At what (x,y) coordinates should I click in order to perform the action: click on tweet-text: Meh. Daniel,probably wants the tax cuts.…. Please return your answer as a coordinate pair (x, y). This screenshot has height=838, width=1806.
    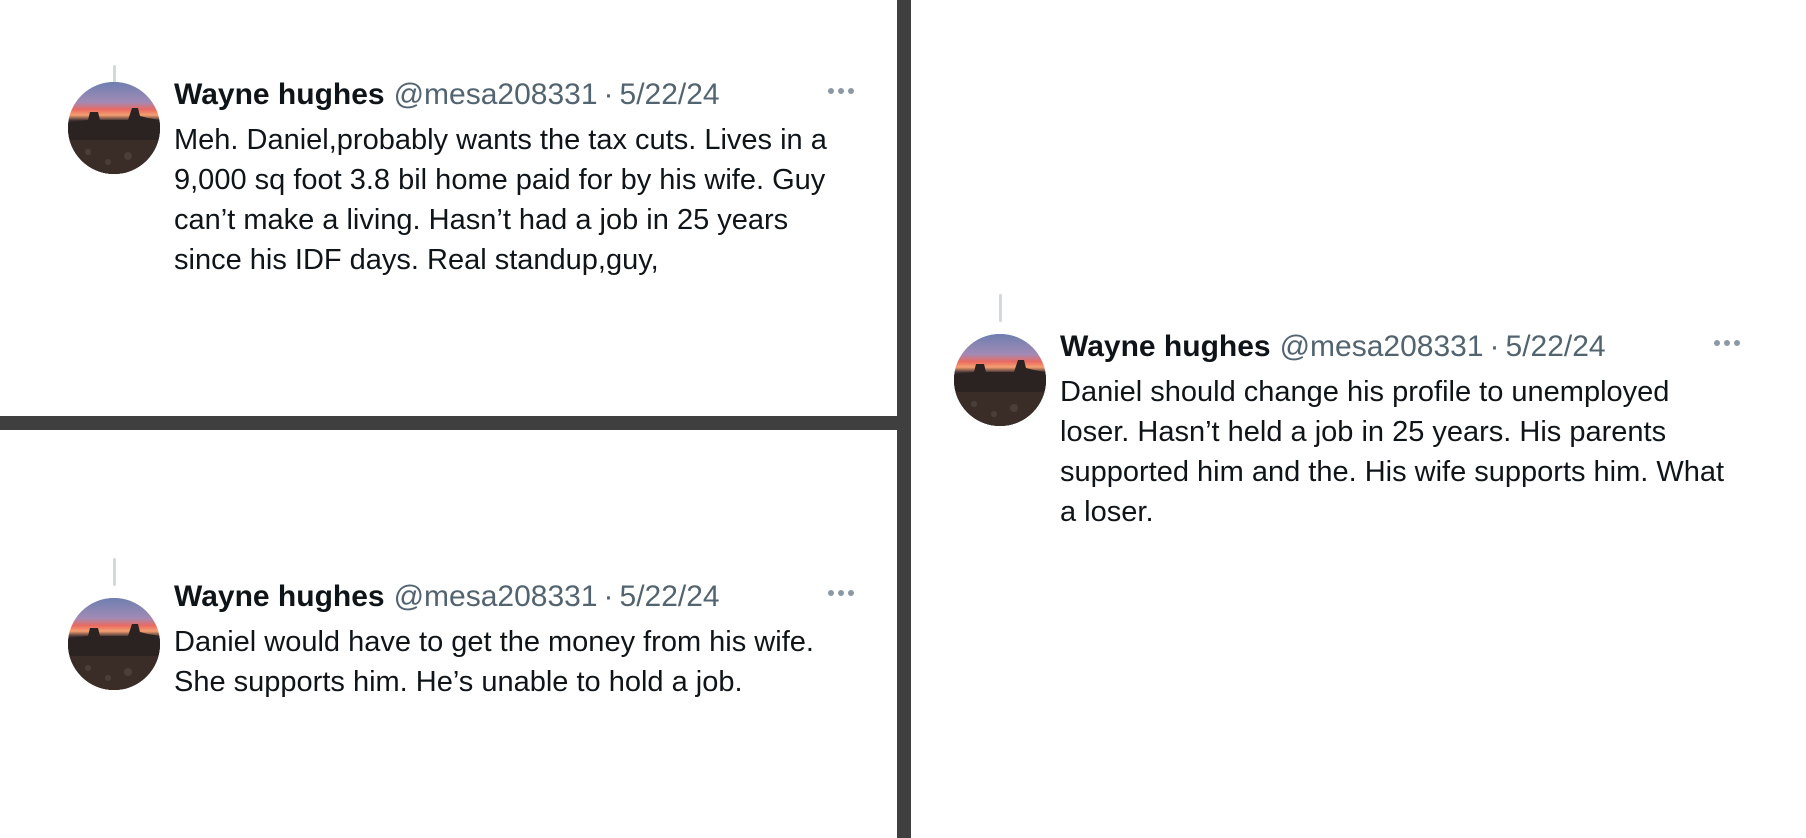
    Looking at the image, I should click on (500, 200).